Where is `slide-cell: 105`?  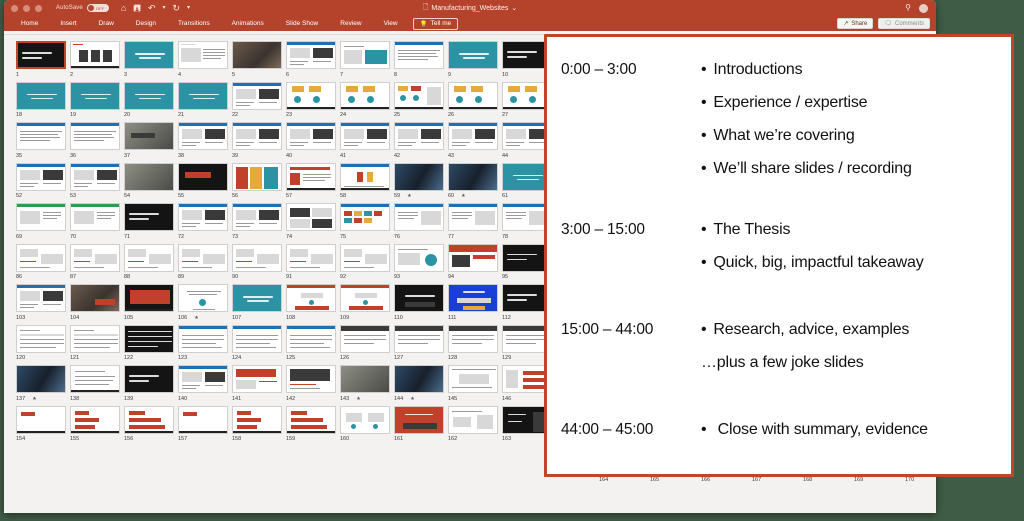 slide-cell: 105 is located at coordinates (150, 303).